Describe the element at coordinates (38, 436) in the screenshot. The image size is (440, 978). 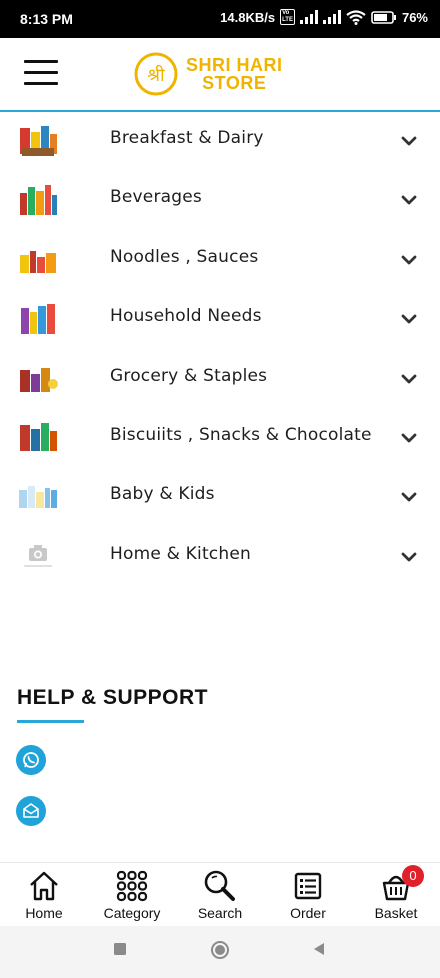
I see `snacks-thumb` at that location.